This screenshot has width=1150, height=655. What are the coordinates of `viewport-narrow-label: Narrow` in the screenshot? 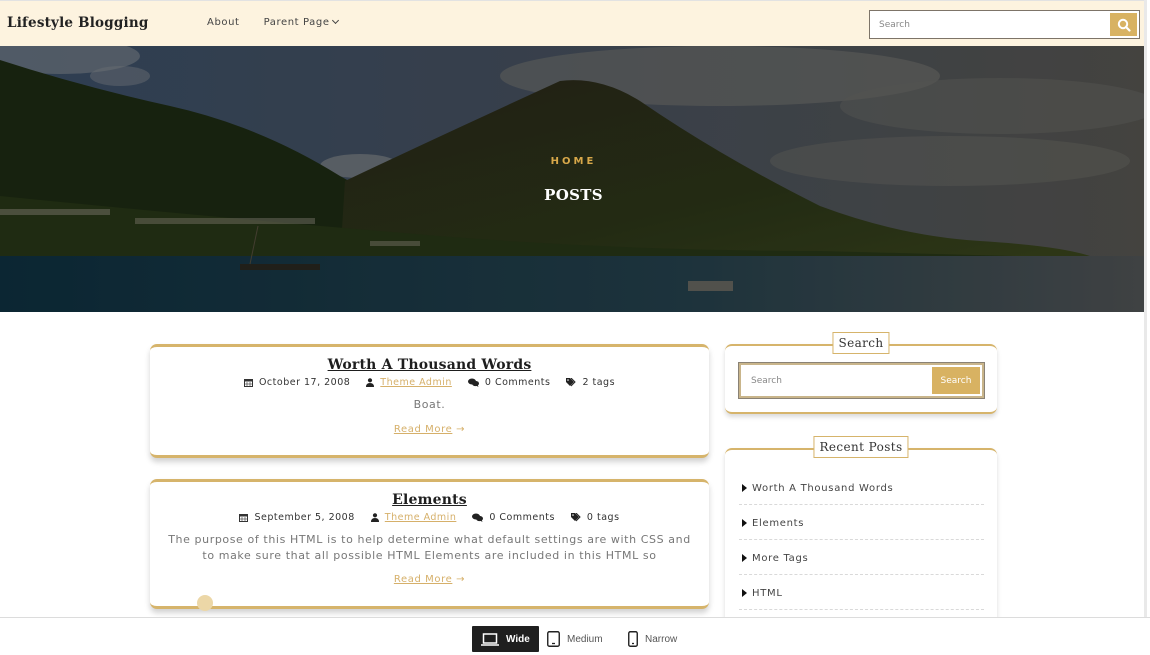 It's located at (661, 639).